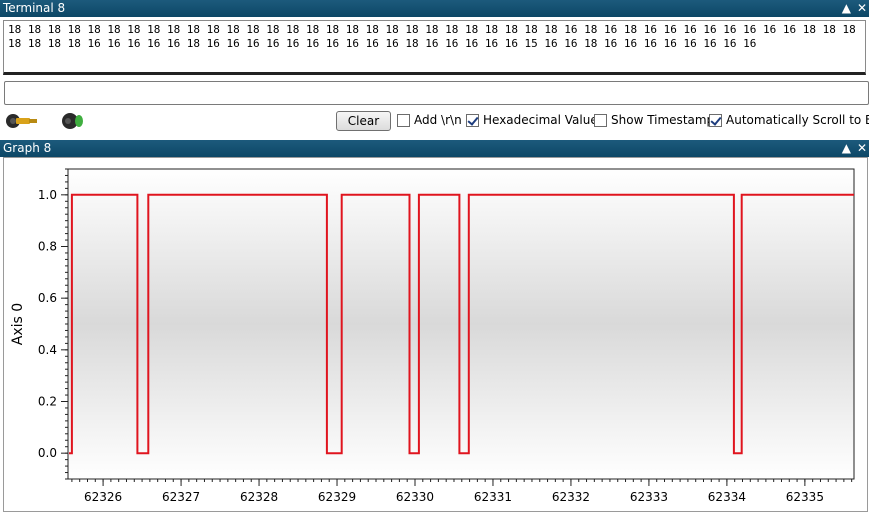  I want to click on y-tick-label: 0.4, so click(47, 350).